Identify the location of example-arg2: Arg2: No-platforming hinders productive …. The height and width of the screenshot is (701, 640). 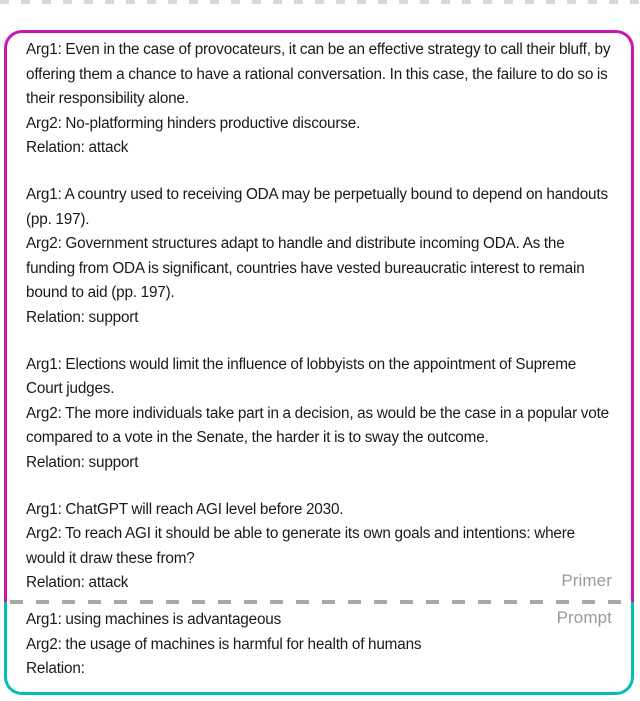
(193, 123).